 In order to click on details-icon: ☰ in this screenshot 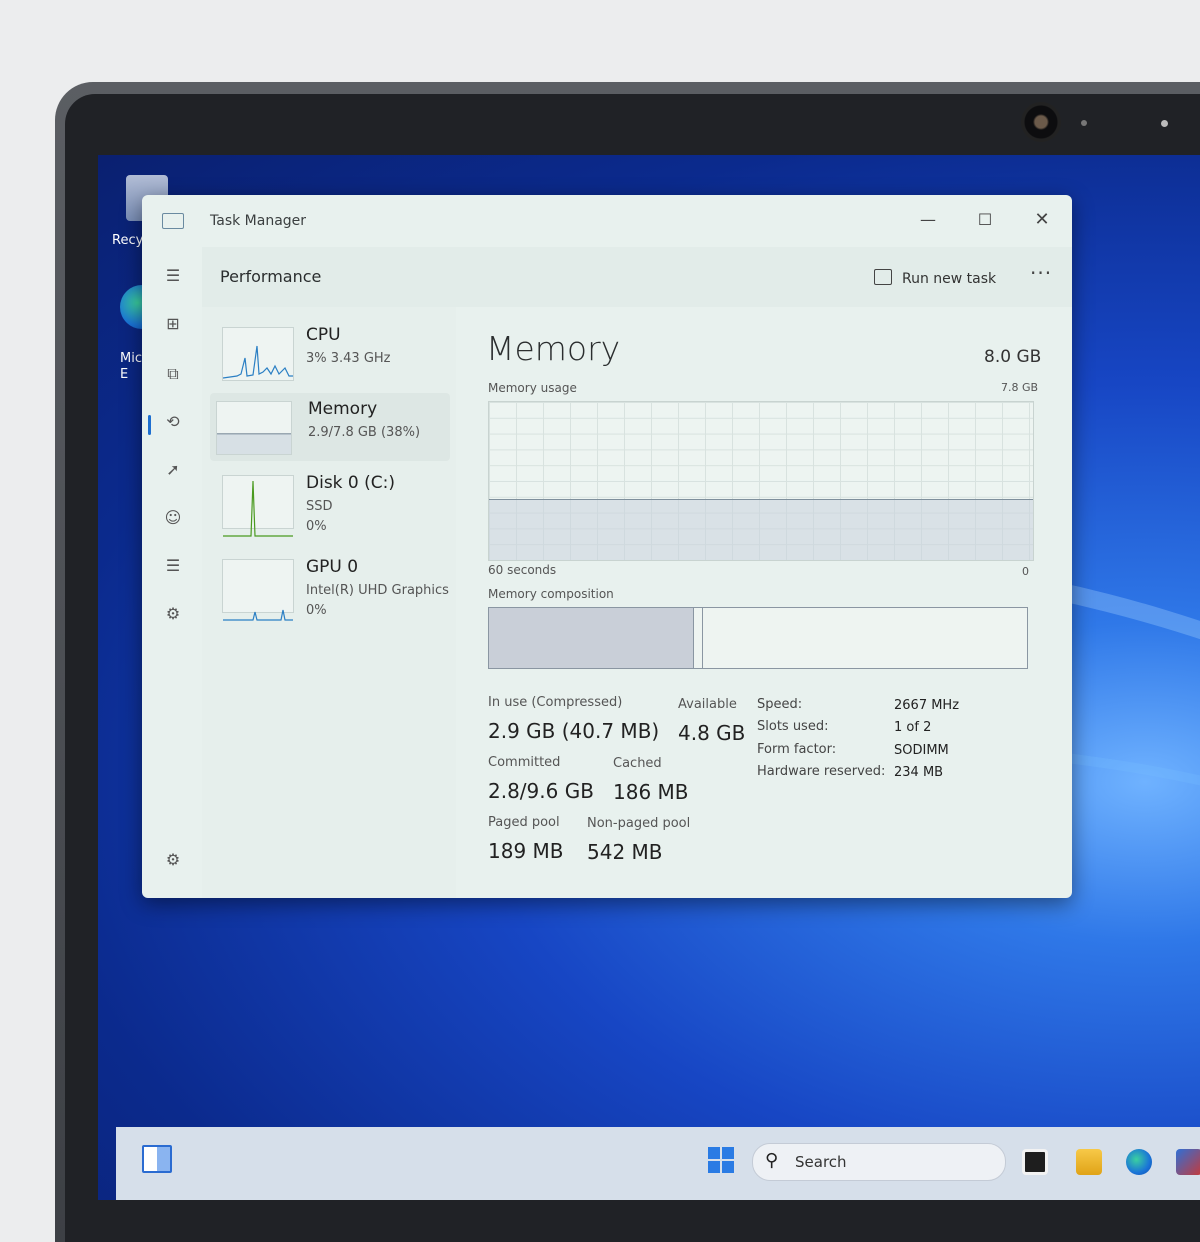, I will do `click(173, 566)`.